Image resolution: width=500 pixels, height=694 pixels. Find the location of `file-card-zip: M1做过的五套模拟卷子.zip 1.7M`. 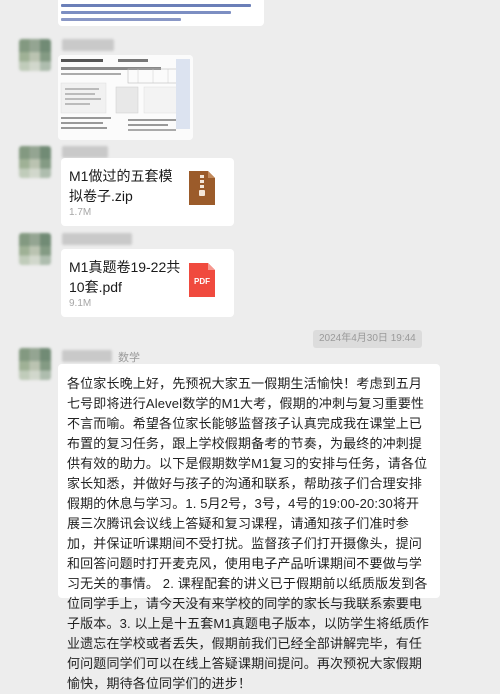

file-card-zip: M1做过的五套模拟卷子.zip 1.7M is located at coordinates (147, 192).